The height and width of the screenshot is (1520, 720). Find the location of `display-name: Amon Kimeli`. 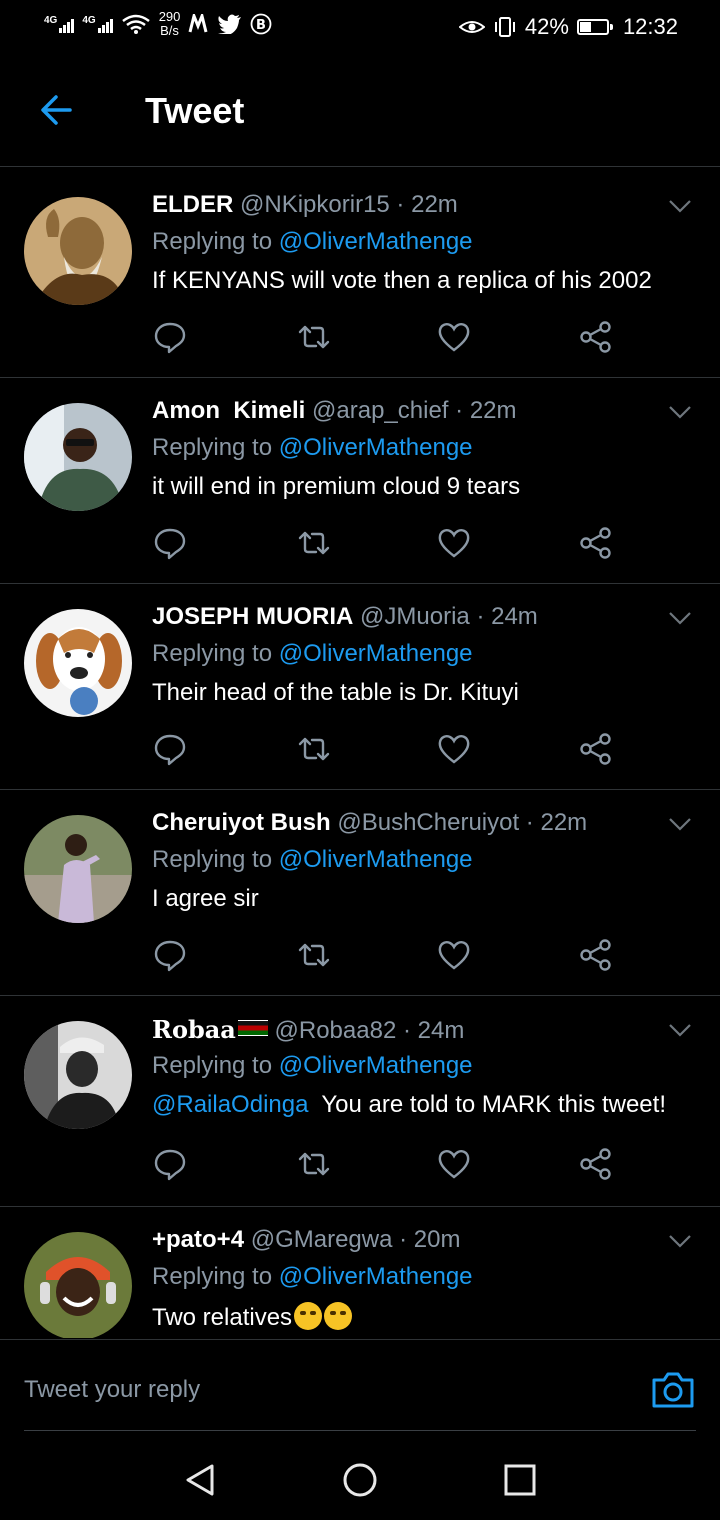

display-name: Amon Kimeli is located at coordinates (228, 410).